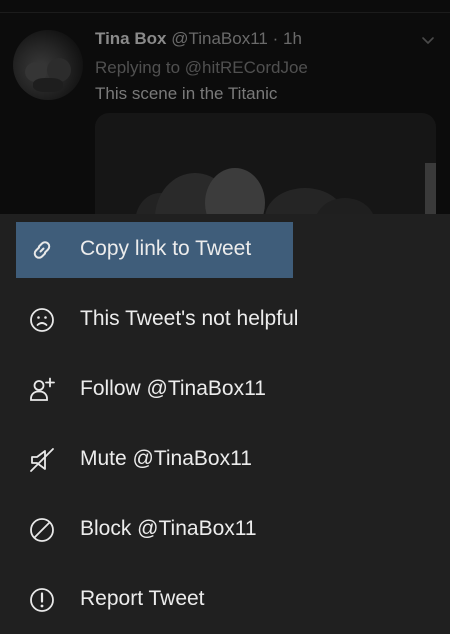  What do you see at coordinates (42, 390) in the screenshot?
I see `follow-user-icon` at bounding box center [42, 390].